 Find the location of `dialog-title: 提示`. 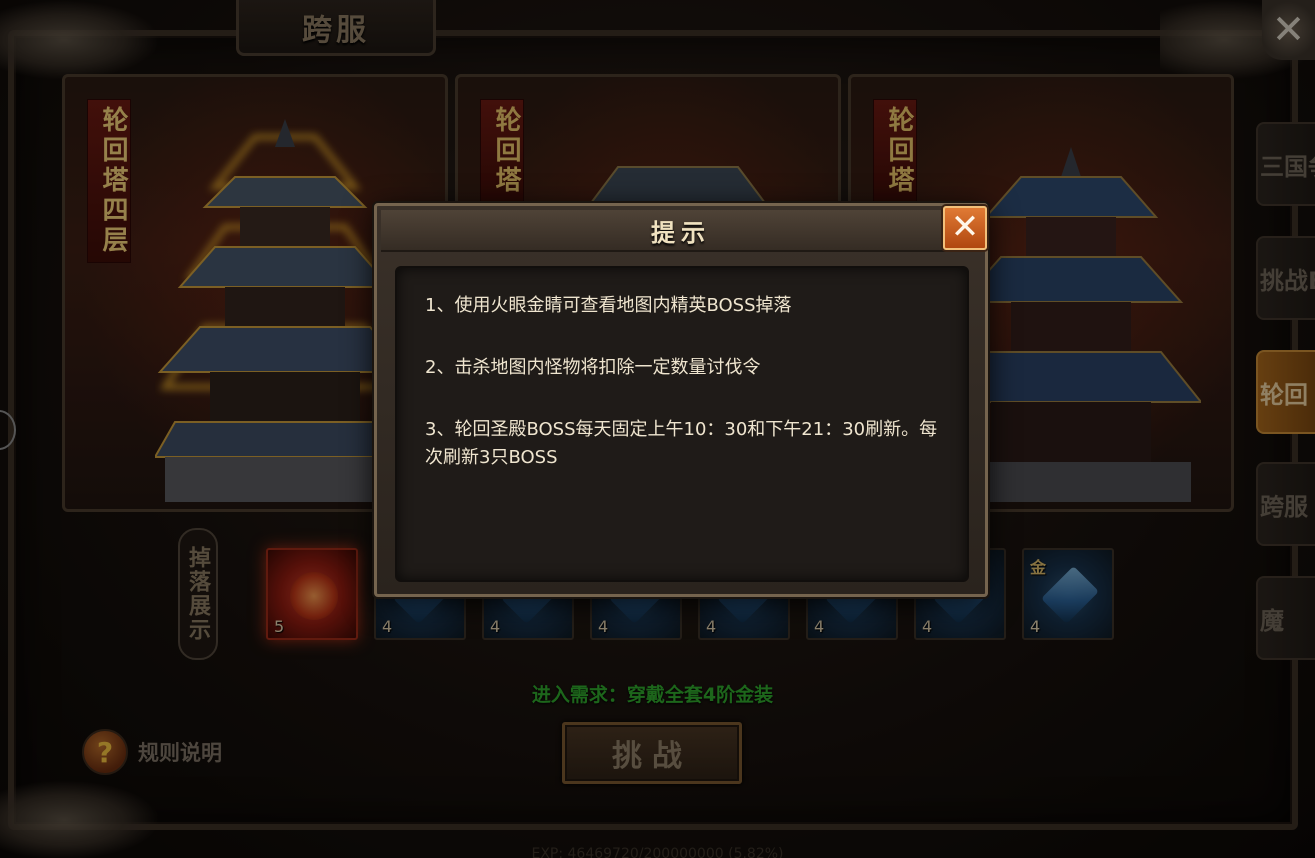

dialog-title: 提示 is located at coordinates (681, 232).